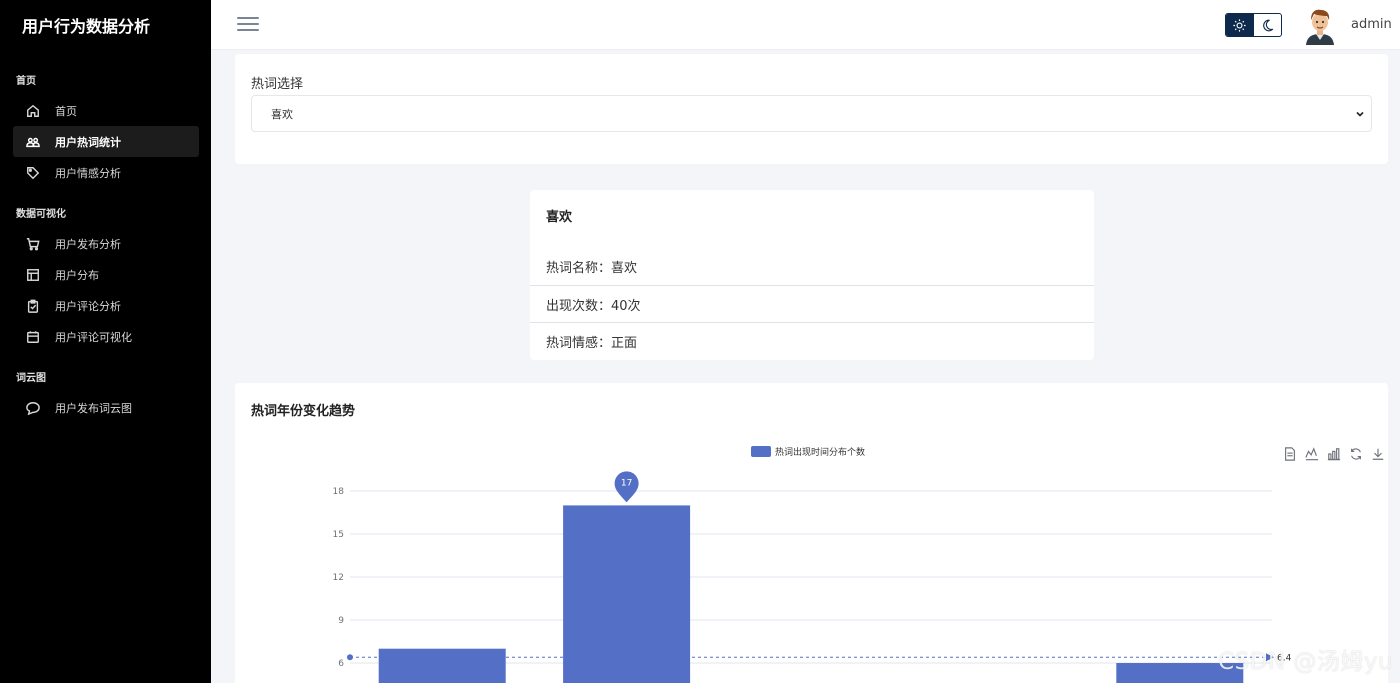  I want to click on tag-icon, so click(33, 173).